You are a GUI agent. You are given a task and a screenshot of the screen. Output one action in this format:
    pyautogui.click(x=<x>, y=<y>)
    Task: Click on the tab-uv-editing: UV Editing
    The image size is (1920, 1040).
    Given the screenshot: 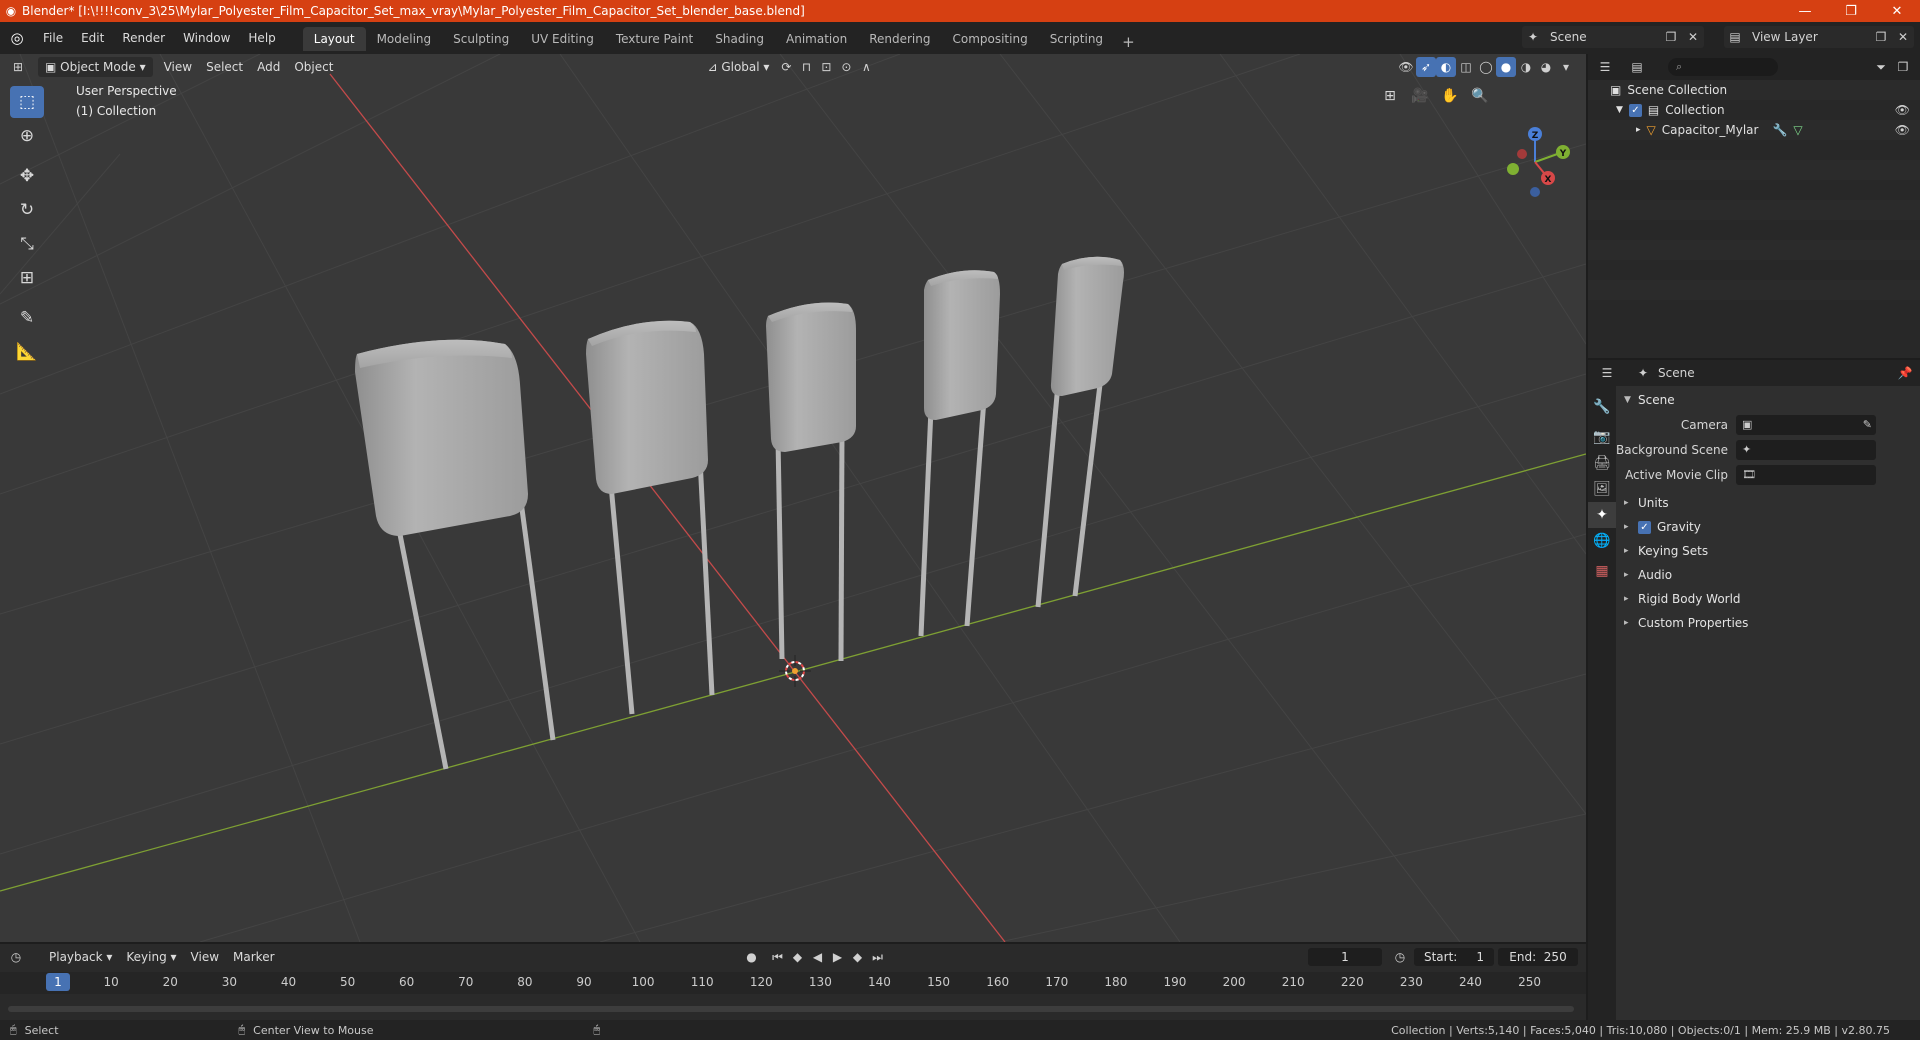 What is the action you would take?
    pyautogui.click(x=562, y=39)
    